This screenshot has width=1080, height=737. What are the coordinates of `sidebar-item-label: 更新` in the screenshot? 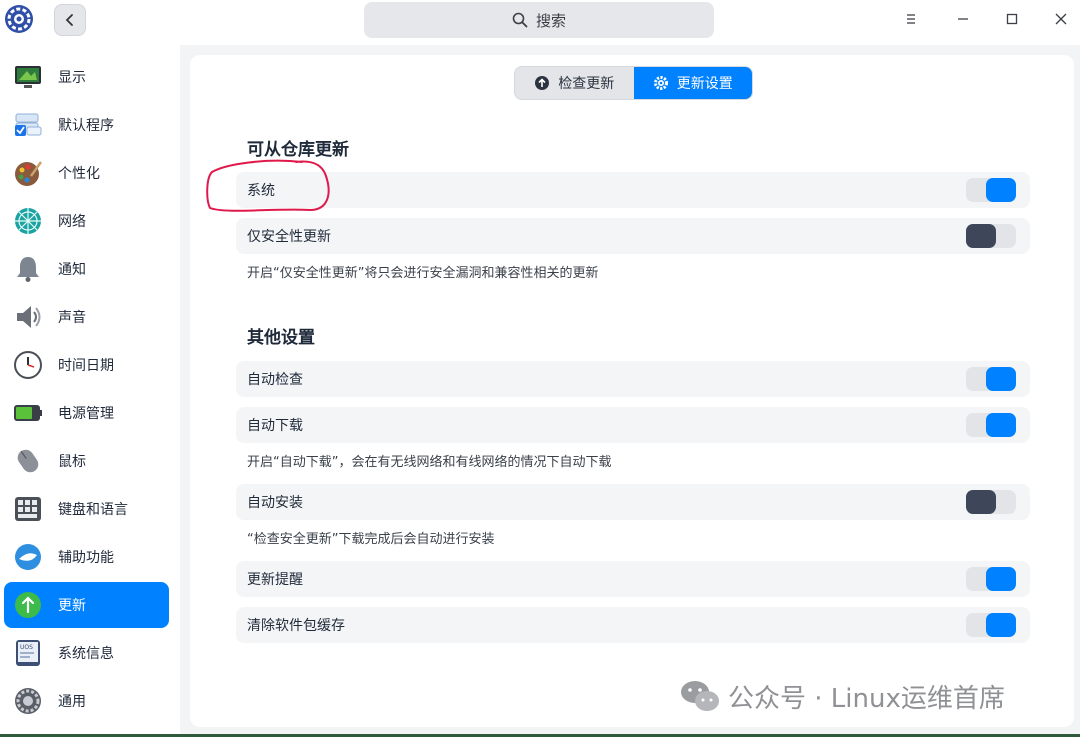 It's located at (72, 606).